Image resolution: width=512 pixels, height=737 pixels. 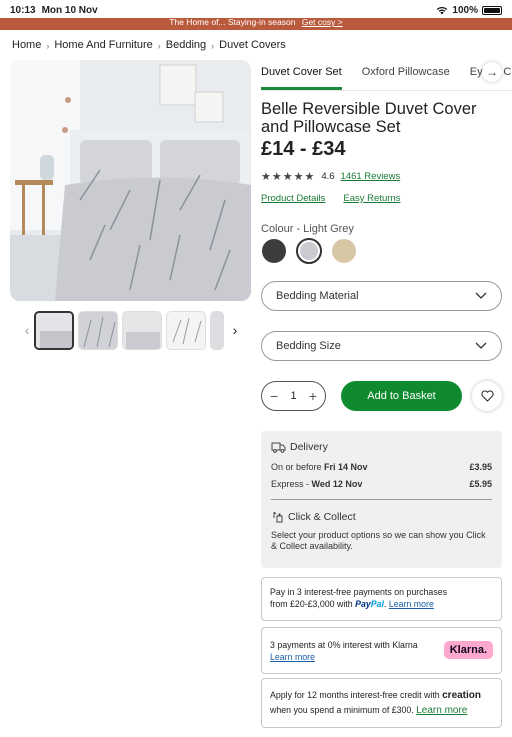 I want to click on swatch-dark-grey, so click(x=274, y=251).